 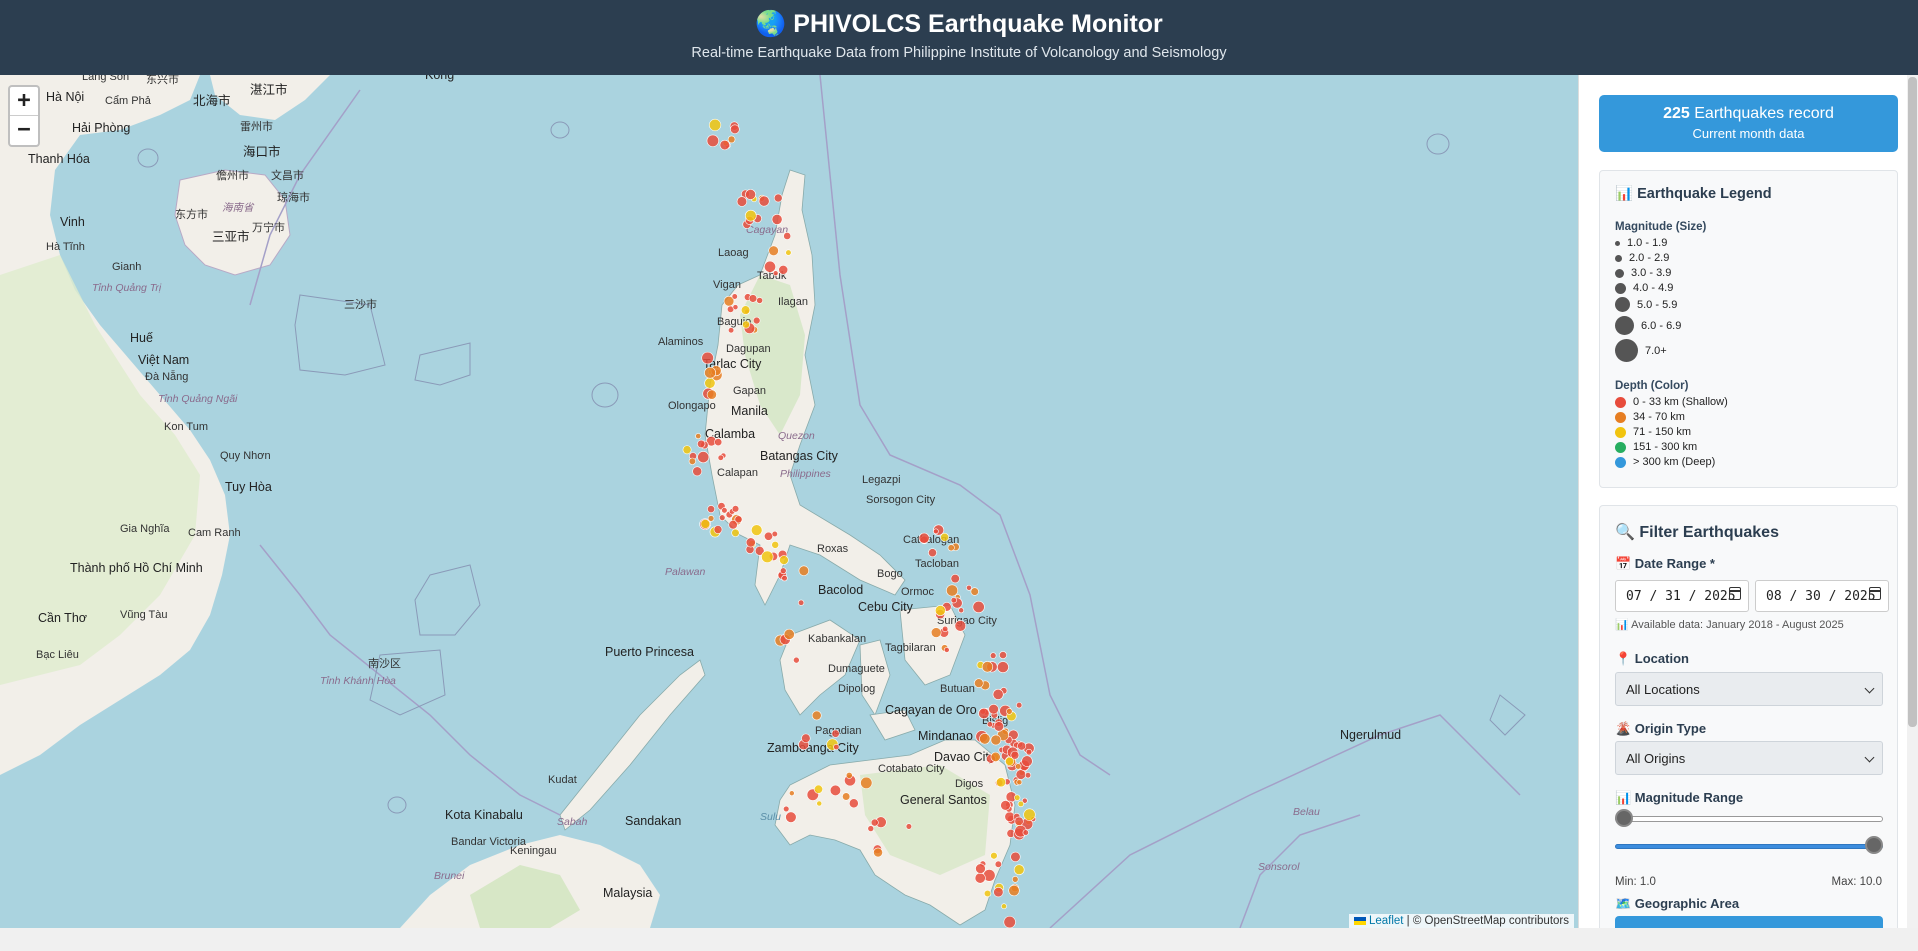 I want to click on scrollbar-thumb, so click(x=1912, y=402).